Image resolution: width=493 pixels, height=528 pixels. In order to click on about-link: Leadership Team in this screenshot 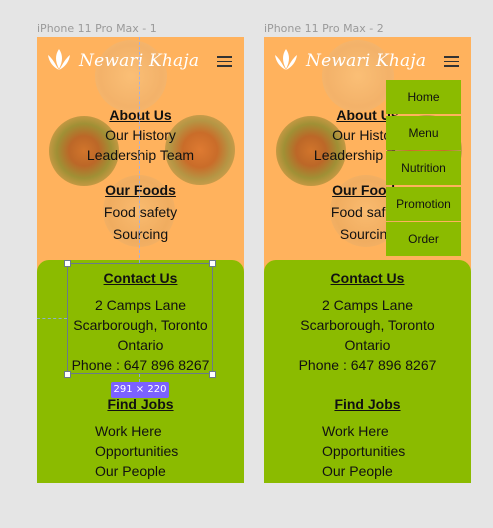, I will do `click(140, 155)`.